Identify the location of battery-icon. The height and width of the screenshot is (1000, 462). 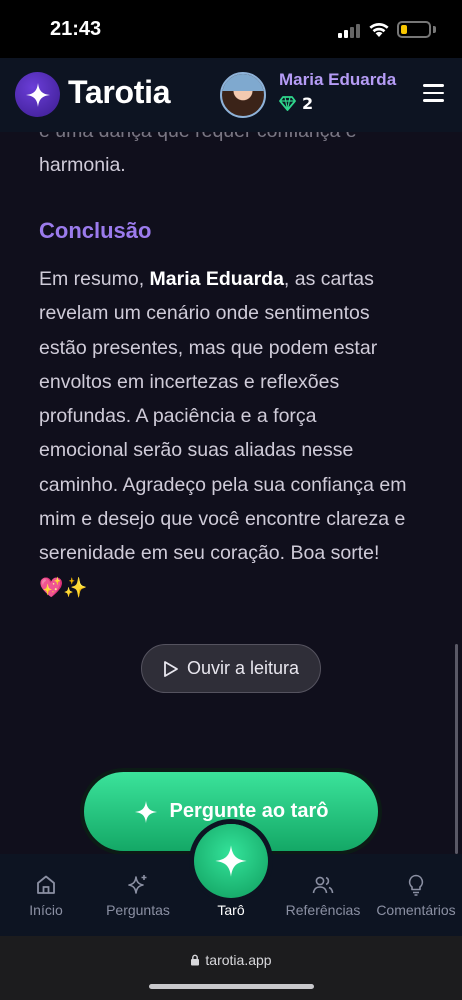
(414, 29).